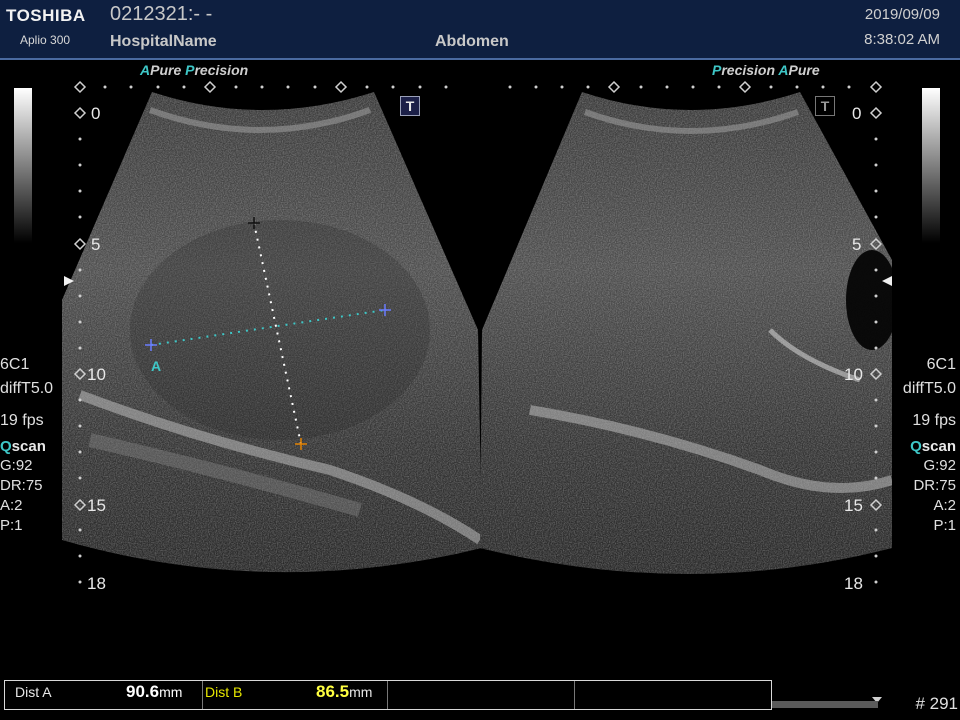 The height and width of the screenshot is (720, 960). Describe the element at coordinates (931, 165) in the screenshot. I see `grayscale-bar-right` at that location.